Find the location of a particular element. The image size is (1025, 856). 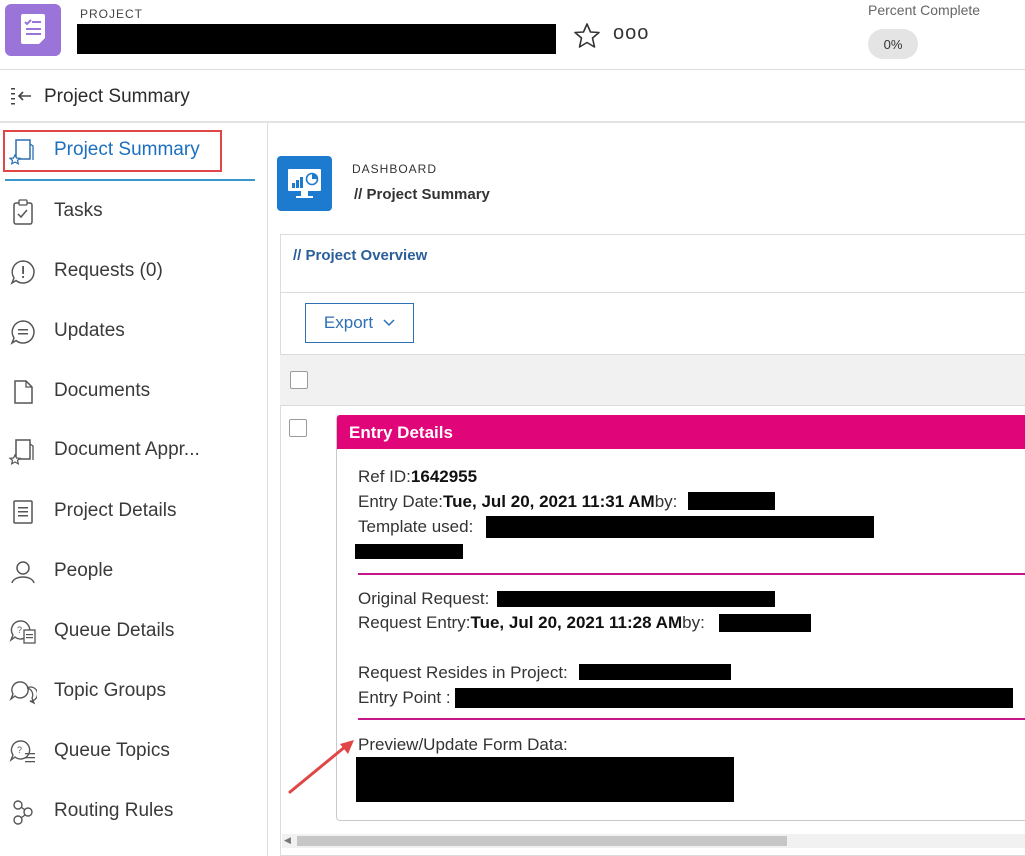

alert-bubble-icon is located at coordinates (23, 272).